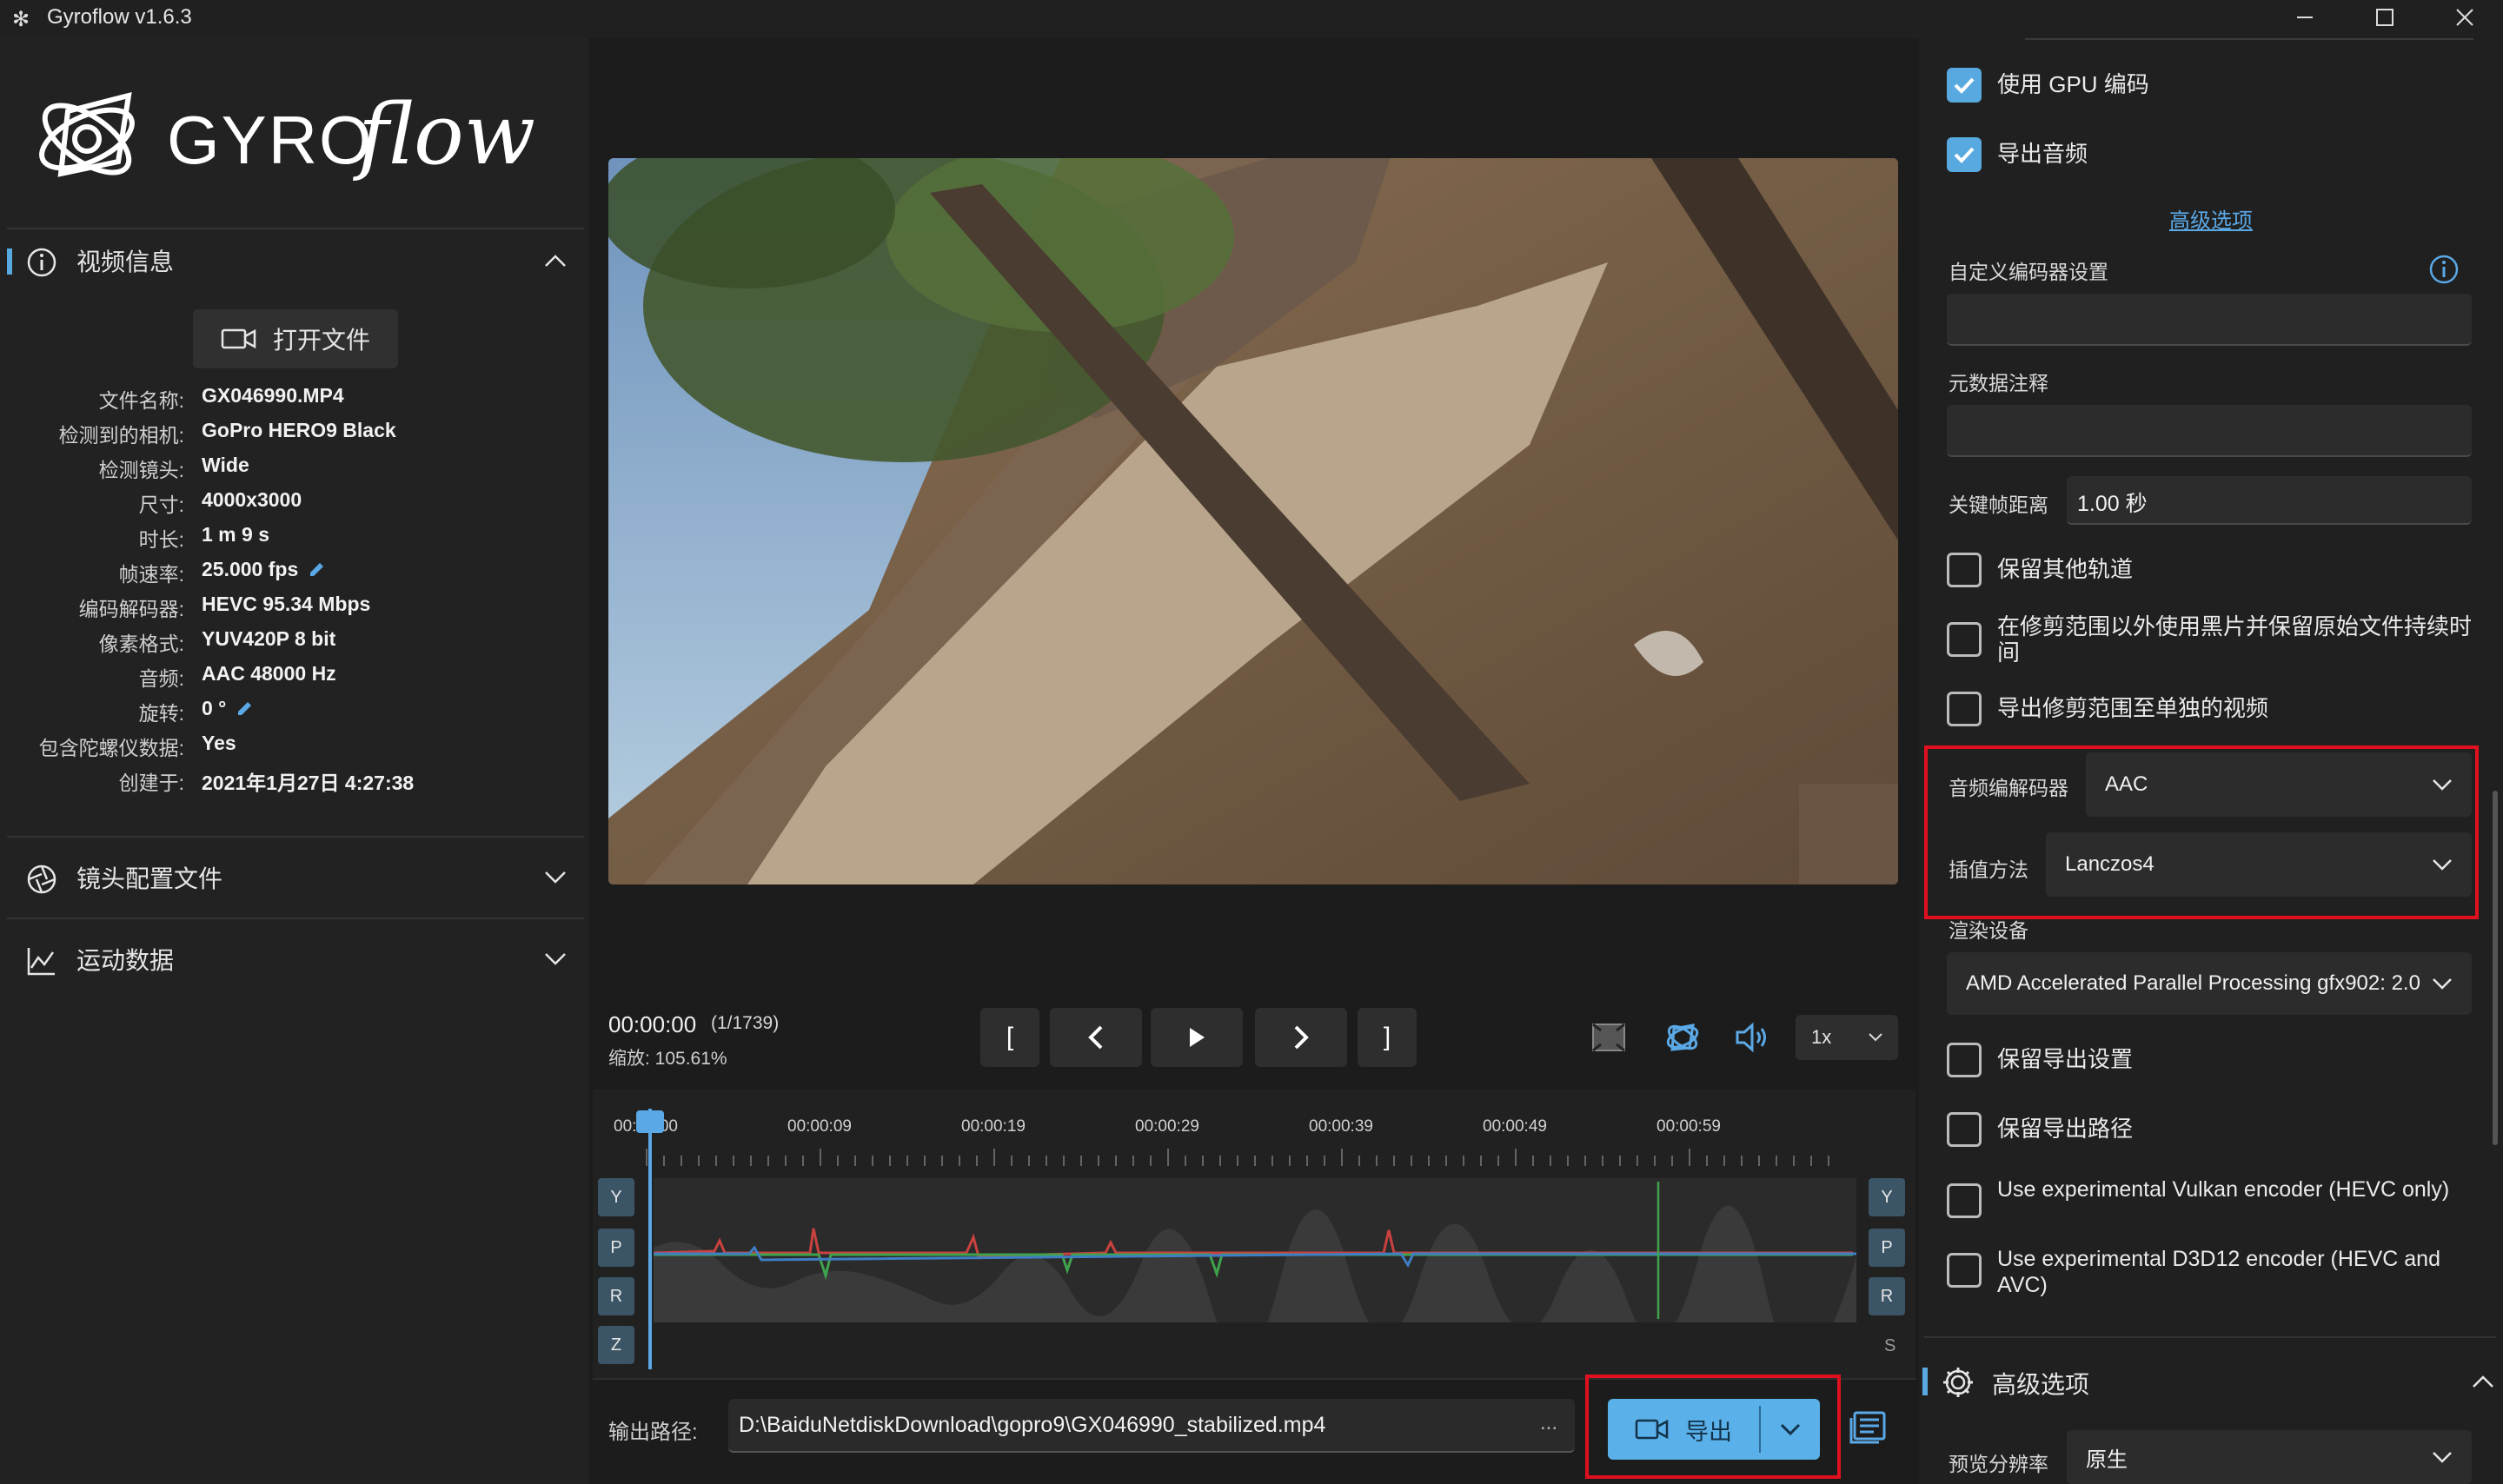 The height and width of the screenshot is (1484, 2503). Describe the element at coordinates (41, 879) in the screenshot. I see `aperture-icon` at that location.